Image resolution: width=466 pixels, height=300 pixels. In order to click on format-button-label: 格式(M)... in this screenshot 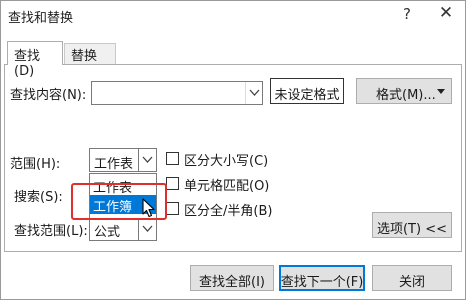, I will do `click(406, 95)`.